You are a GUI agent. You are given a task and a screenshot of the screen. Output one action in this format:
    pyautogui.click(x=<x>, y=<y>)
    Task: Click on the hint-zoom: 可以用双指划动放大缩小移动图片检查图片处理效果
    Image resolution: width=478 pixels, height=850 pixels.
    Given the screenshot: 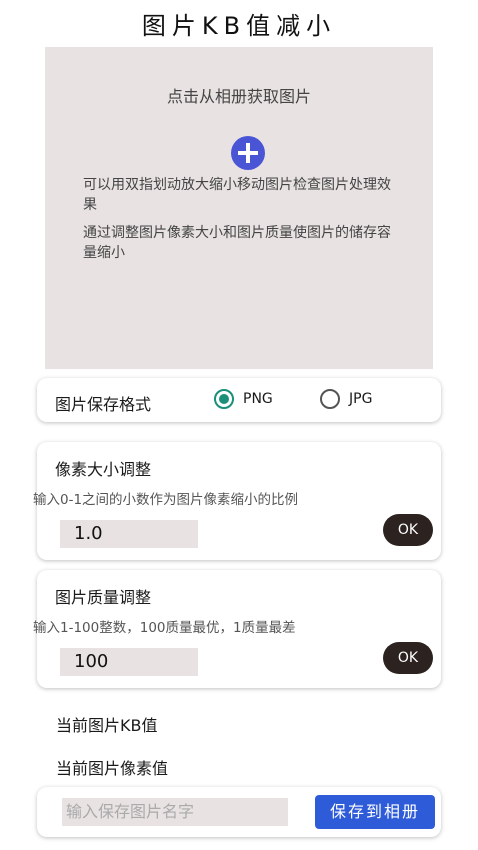 What is the action you would take?
    pyautogui.click(x=237, y=195)
    